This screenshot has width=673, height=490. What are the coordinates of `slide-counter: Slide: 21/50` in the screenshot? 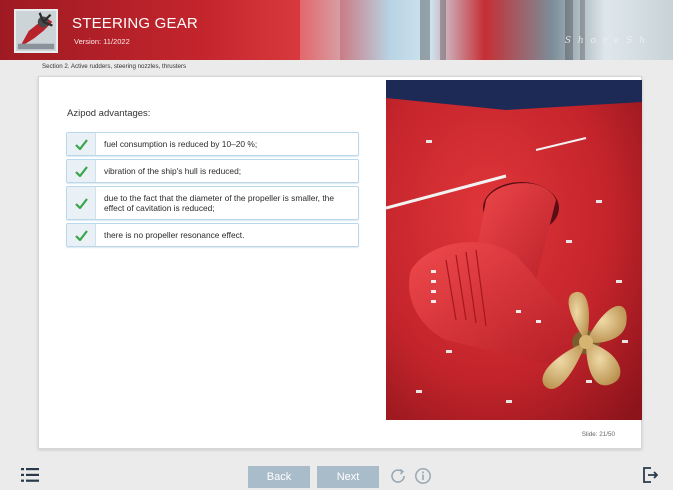 It's located at (598, 434).